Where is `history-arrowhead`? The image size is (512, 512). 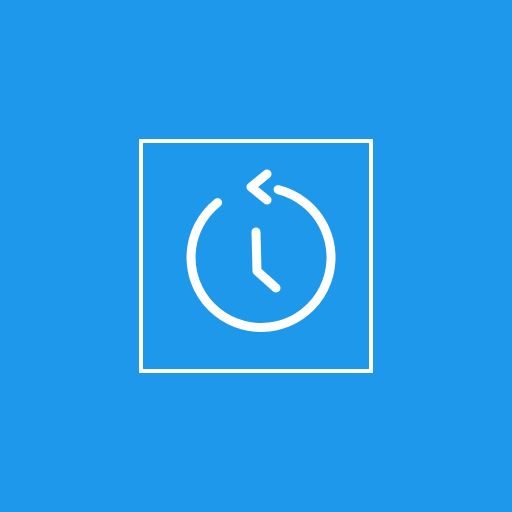
history-arrowhead is located at coordinates (259, 187).